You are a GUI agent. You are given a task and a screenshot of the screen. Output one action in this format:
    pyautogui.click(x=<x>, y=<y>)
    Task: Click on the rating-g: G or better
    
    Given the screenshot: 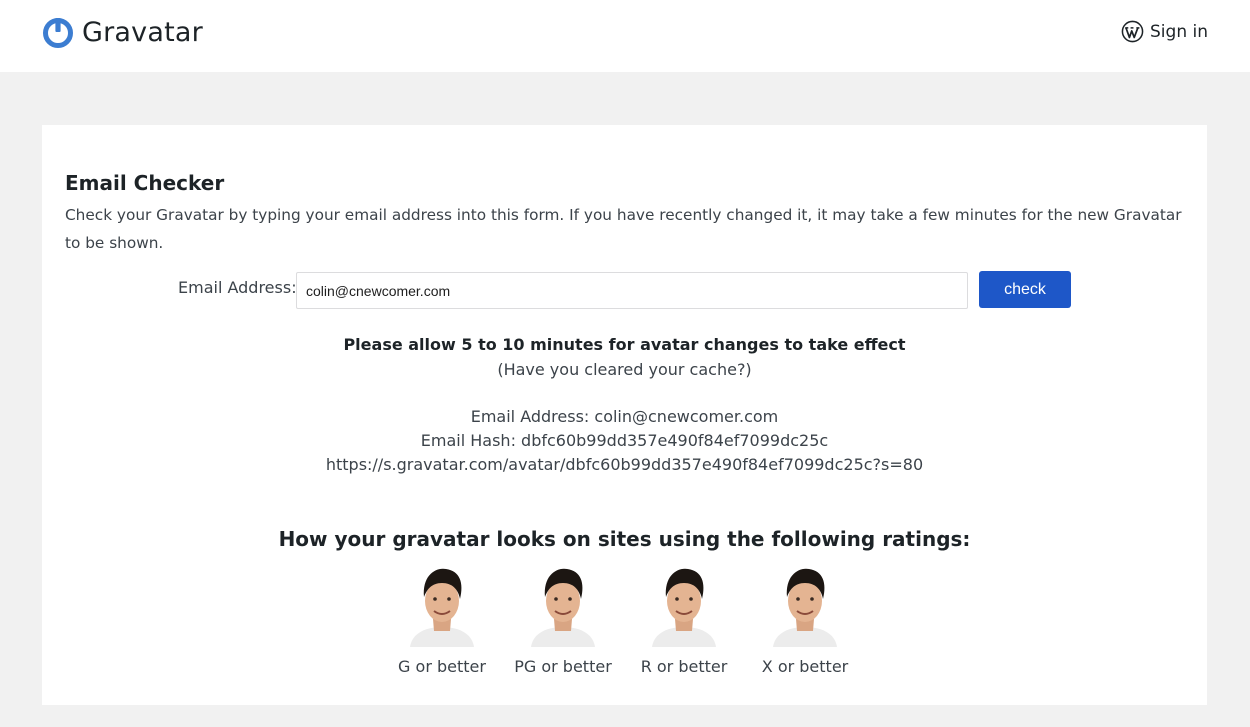 What is the action you would take?
    pyautogui.click(x=442, y=618)
    